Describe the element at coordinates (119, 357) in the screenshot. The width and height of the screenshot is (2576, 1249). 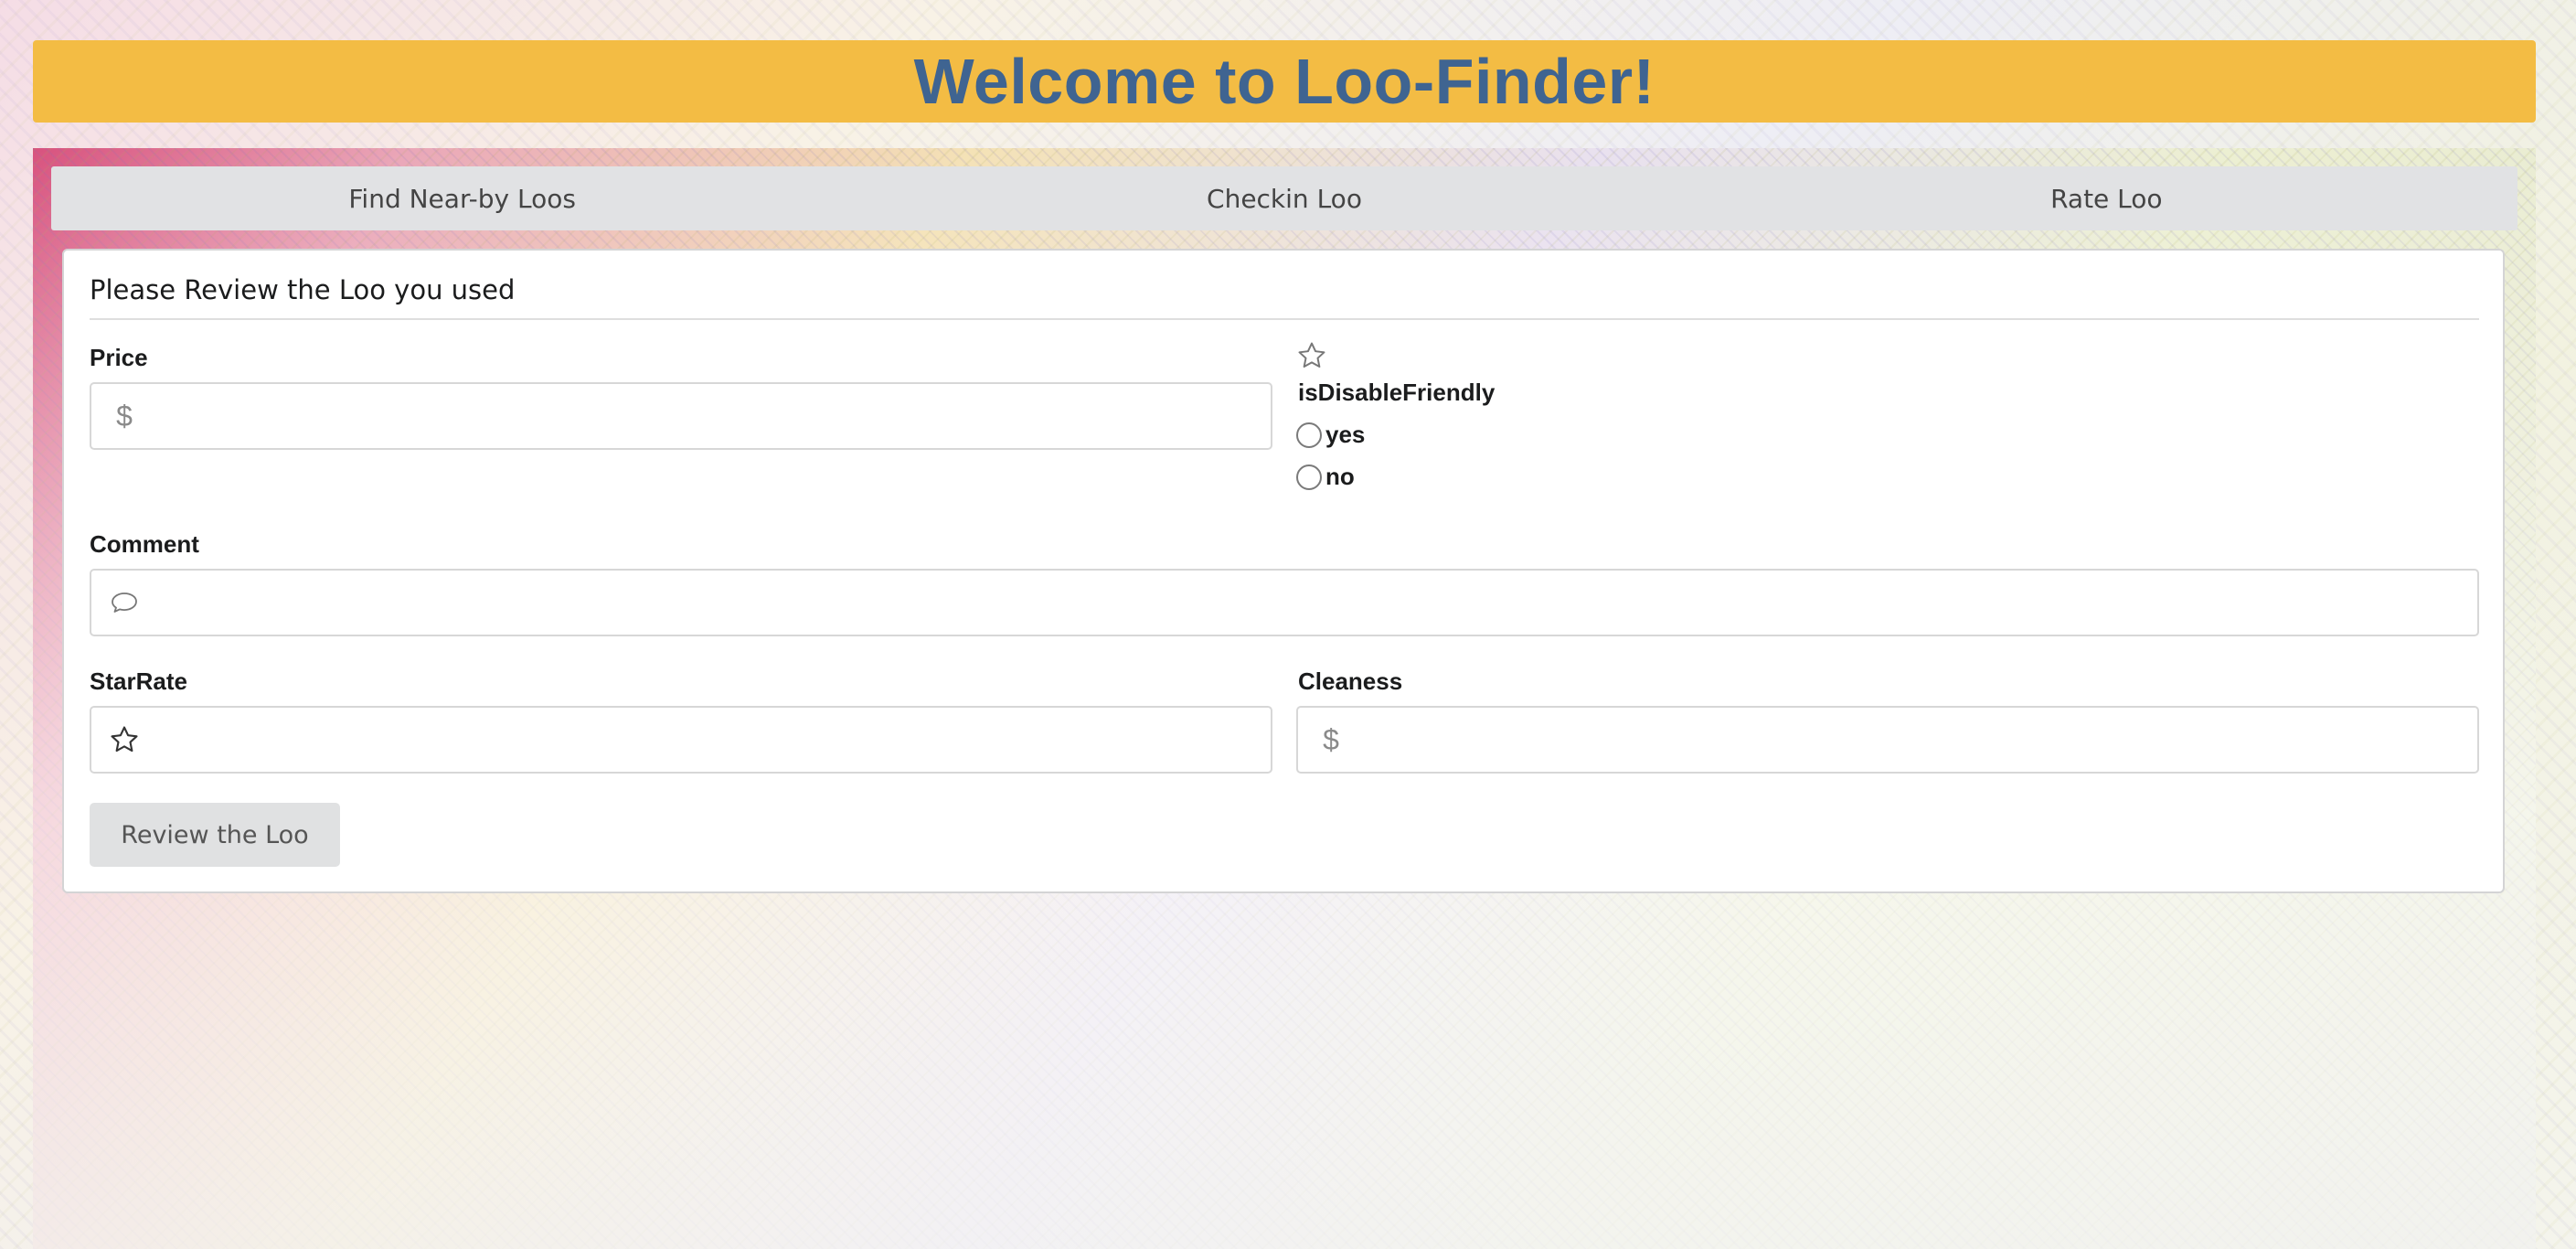
I see `price-label: Price` at that location.